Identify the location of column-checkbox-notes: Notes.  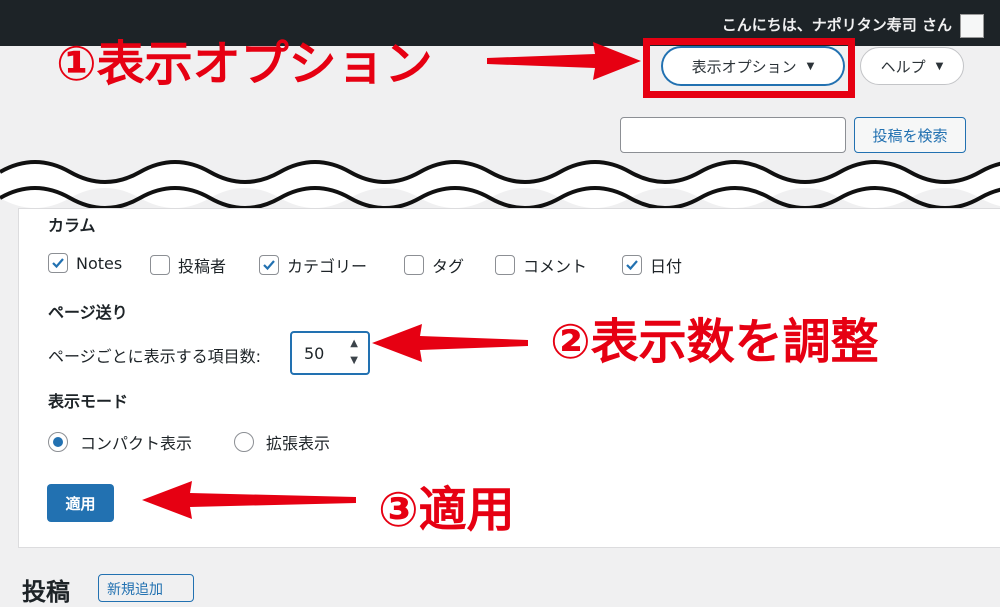
(85, 263).